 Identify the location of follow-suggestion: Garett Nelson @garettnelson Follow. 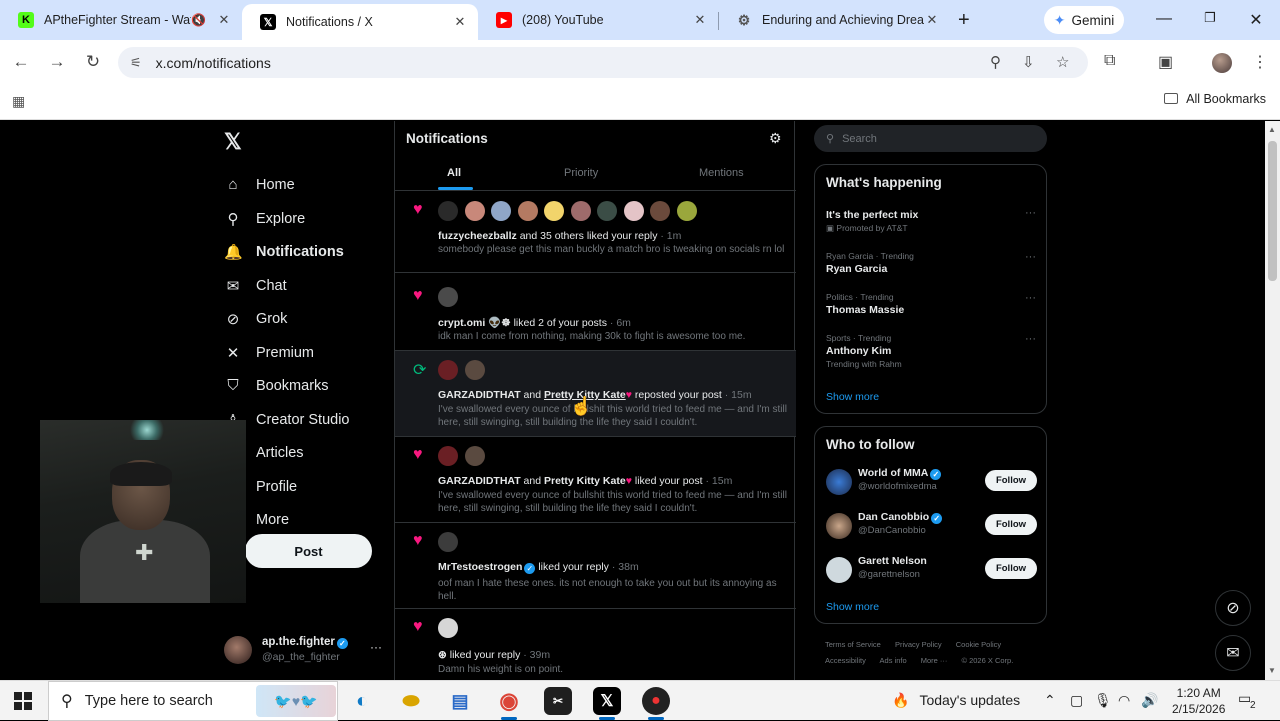
(933, 571).